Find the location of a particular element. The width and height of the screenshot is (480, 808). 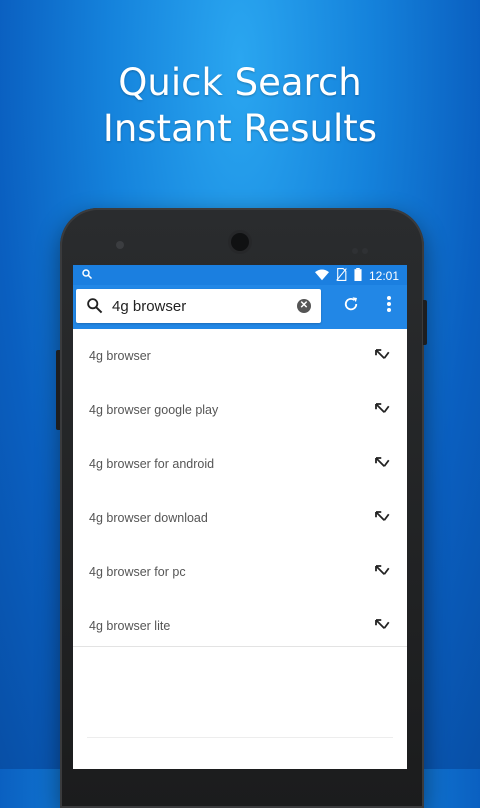

list-divider is located at coordinates (240, 646).